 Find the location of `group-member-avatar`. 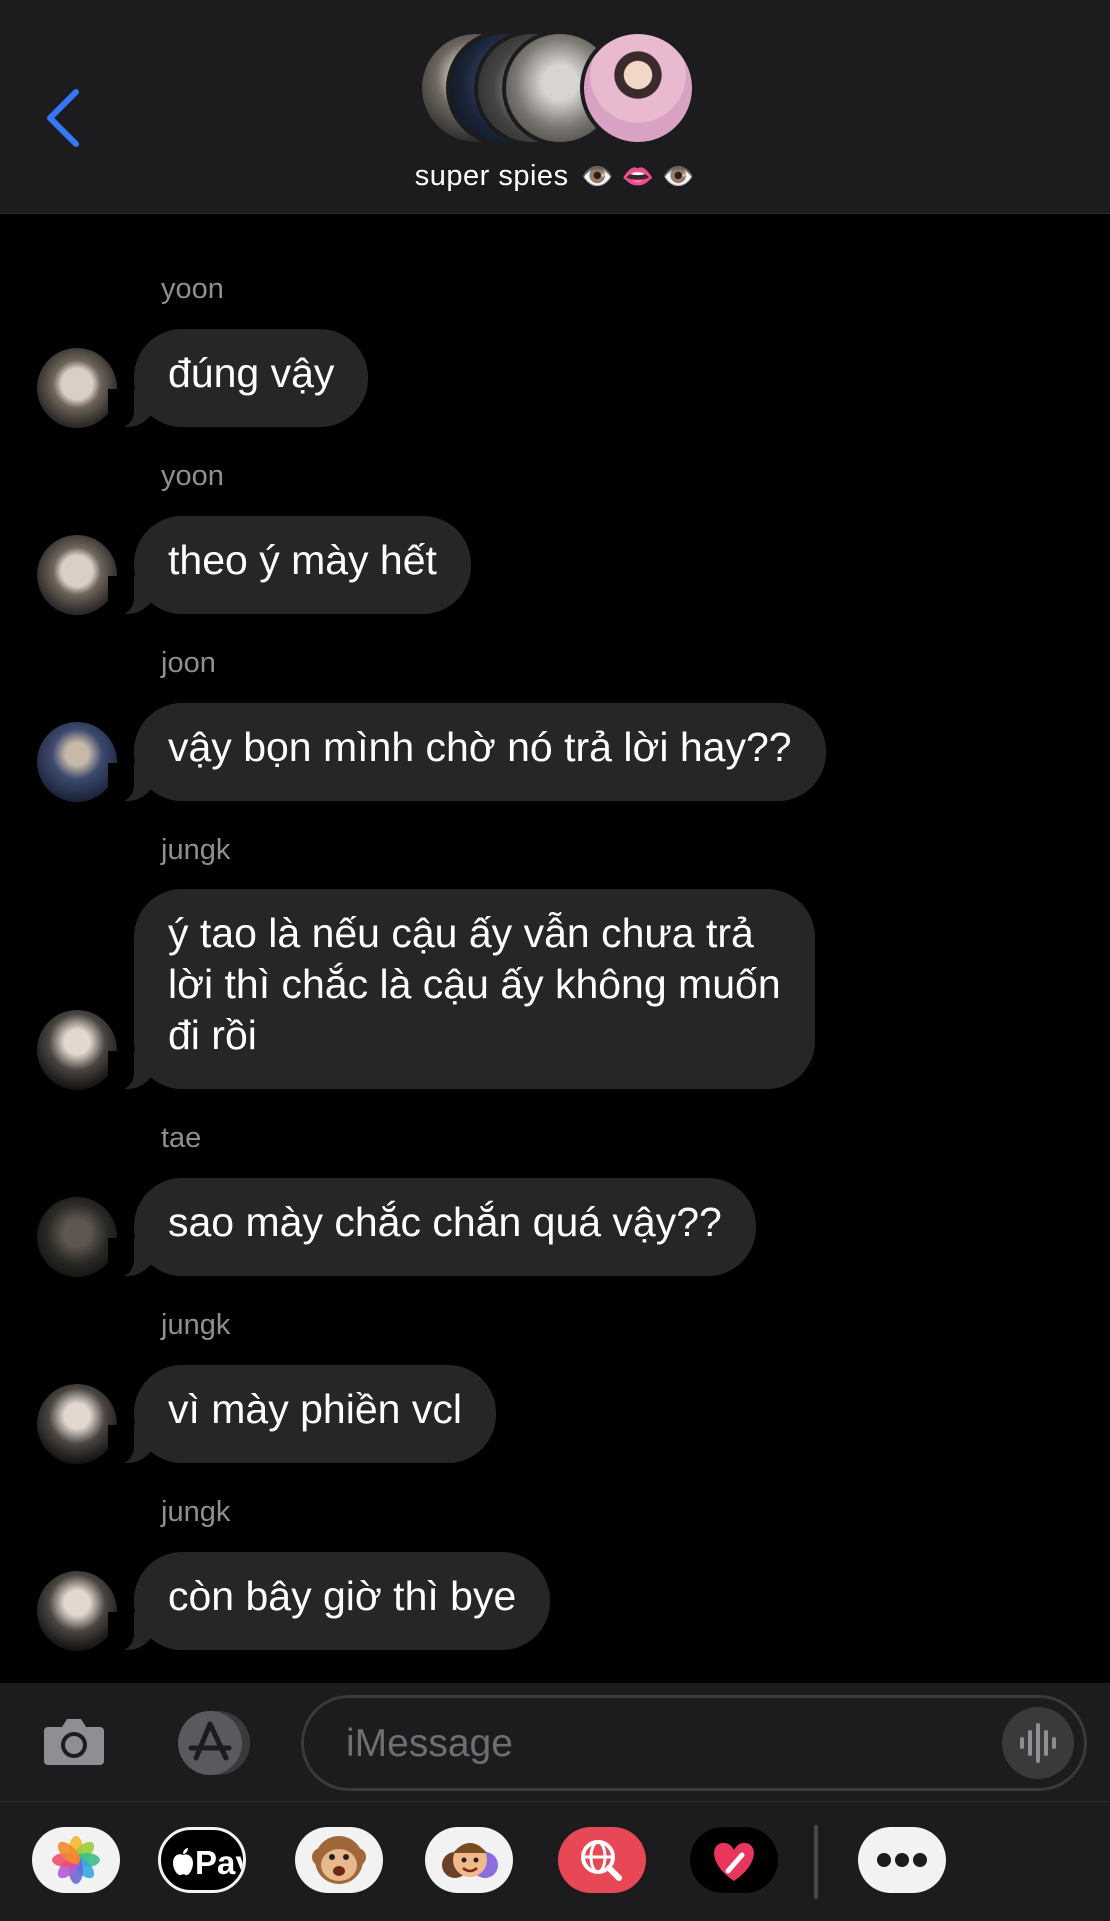

group-member-avatar is located at coordinates (638, 88).